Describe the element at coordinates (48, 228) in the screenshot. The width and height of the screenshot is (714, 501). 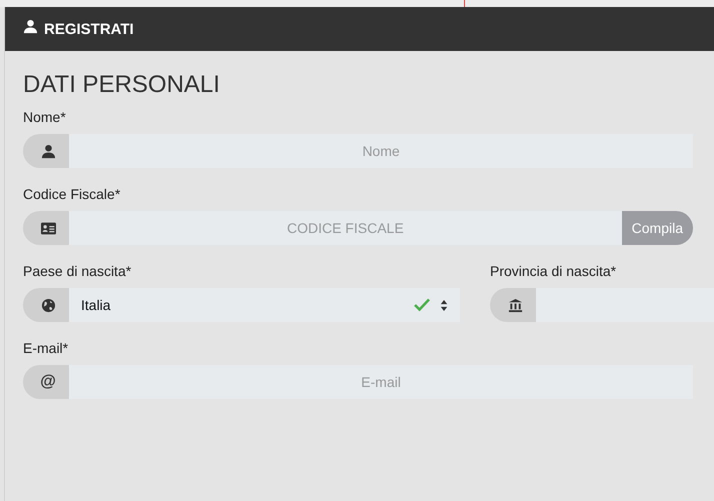
I see `id-card-icon` at that location.